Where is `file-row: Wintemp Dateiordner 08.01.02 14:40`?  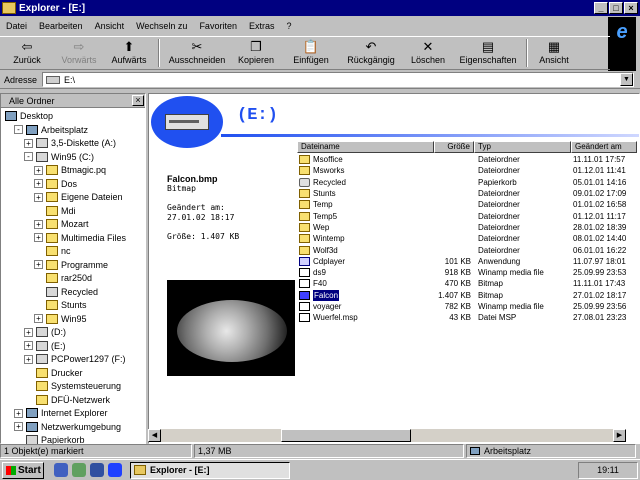
file-row: Wintemp Dateiordner 08.01.02 14:40 is located at coordinates (467, 238).